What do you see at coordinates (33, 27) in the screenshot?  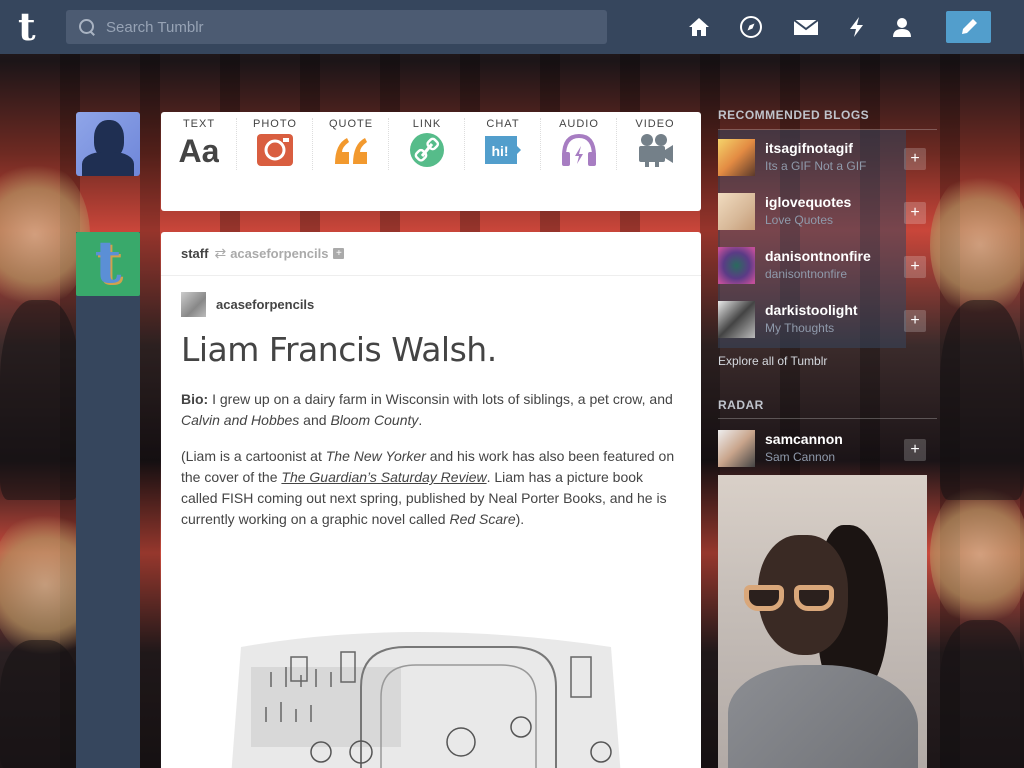 I see `tumblr-logo: t` at bounding box center [33, 27].